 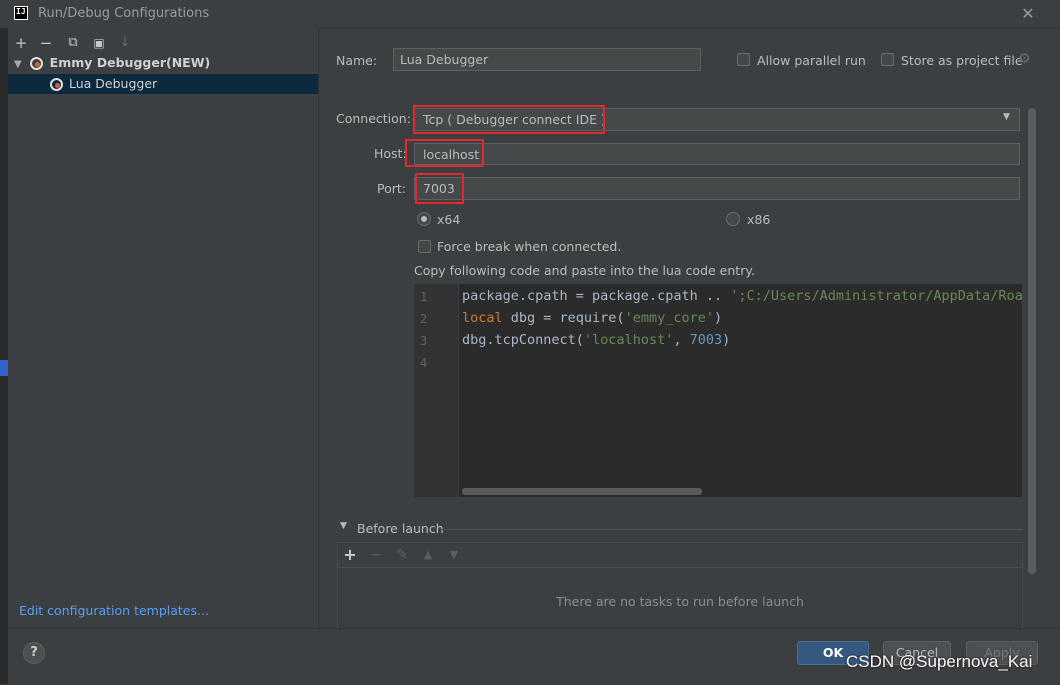 I want to click on no-tasks-text: There are no tasks to run before launch, so click(x=680, y=601).